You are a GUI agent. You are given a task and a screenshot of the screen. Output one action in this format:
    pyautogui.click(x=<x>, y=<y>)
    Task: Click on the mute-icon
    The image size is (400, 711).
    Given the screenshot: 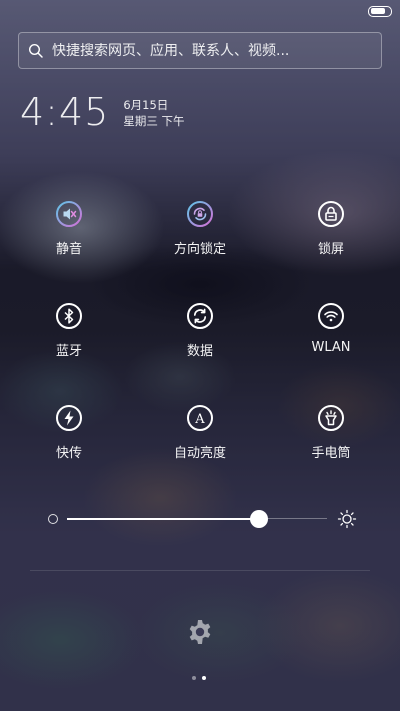 What is the action you would take?
    pyautogui.click(x=69, y=214)
    